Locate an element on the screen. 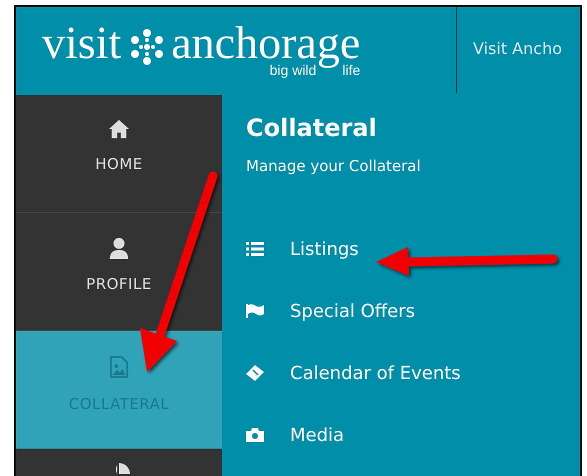 Image resolution: width=587 pixels, height=476 pixels. menu-link: Calendar of Events is located at coordinates (375, 373).